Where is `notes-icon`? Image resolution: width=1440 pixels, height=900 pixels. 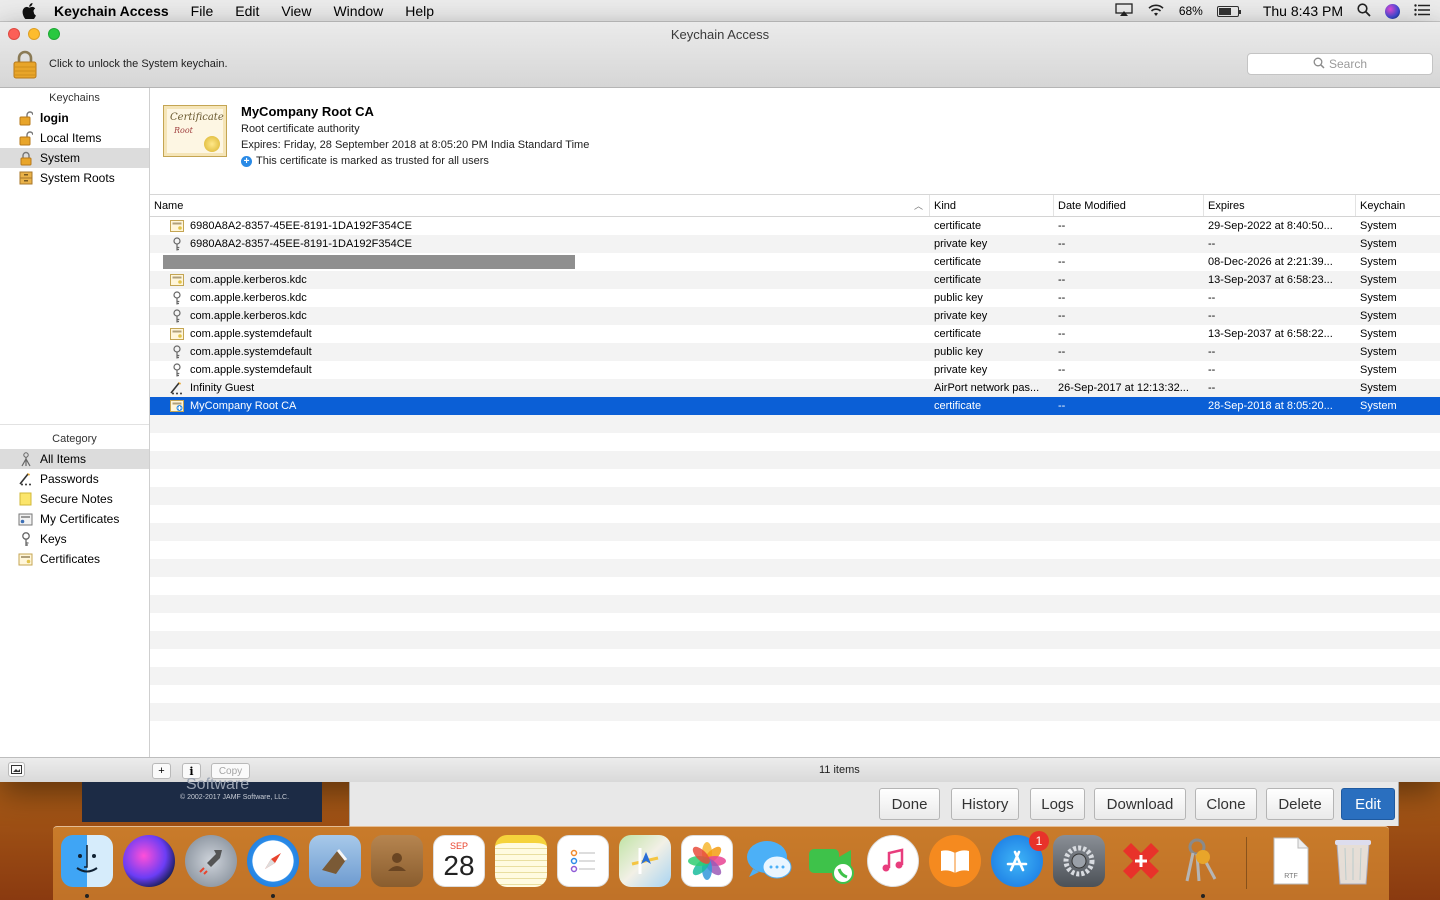
notes-icon is located at coordinates (521, 861).